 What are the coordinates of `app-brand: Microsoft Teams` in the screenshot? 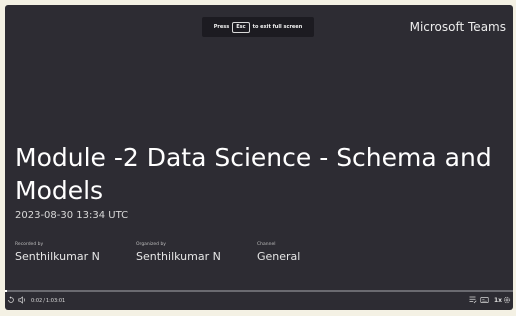 It's located at (457, 27).